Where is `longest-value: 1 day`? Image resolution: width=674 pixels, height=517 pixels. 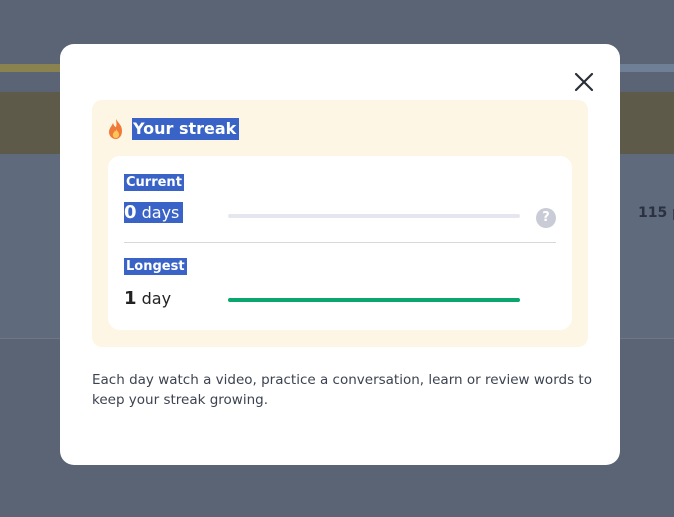 longest-value: 1 day is located at coordinates (147, 298).